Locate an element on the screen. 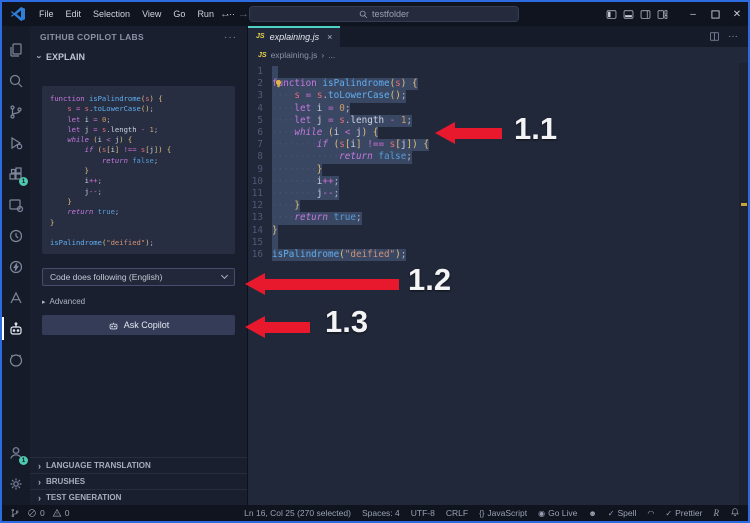 This screenshot has width=750, height=523. section-language-translation: › LANGUAGE TRANSLATION is located at coordinates (138, 465).